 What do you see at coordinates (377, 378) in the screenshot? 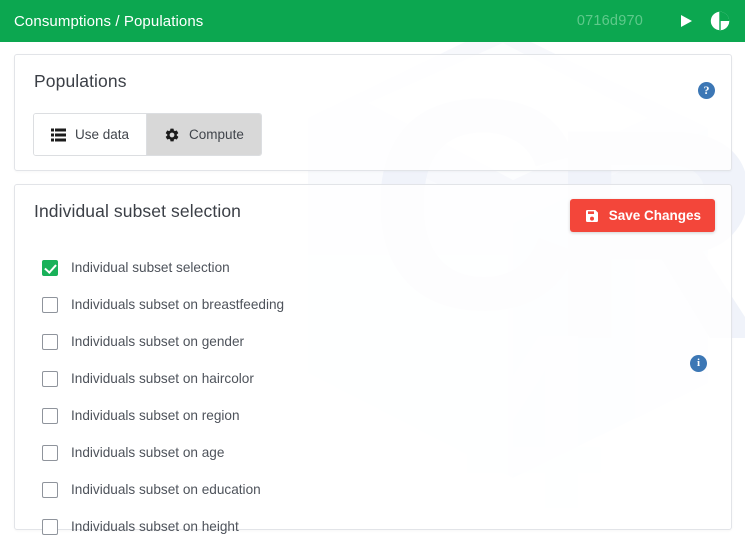
I see `list-item: Individuals subset on haircolor` at bounding box center [377, 378].